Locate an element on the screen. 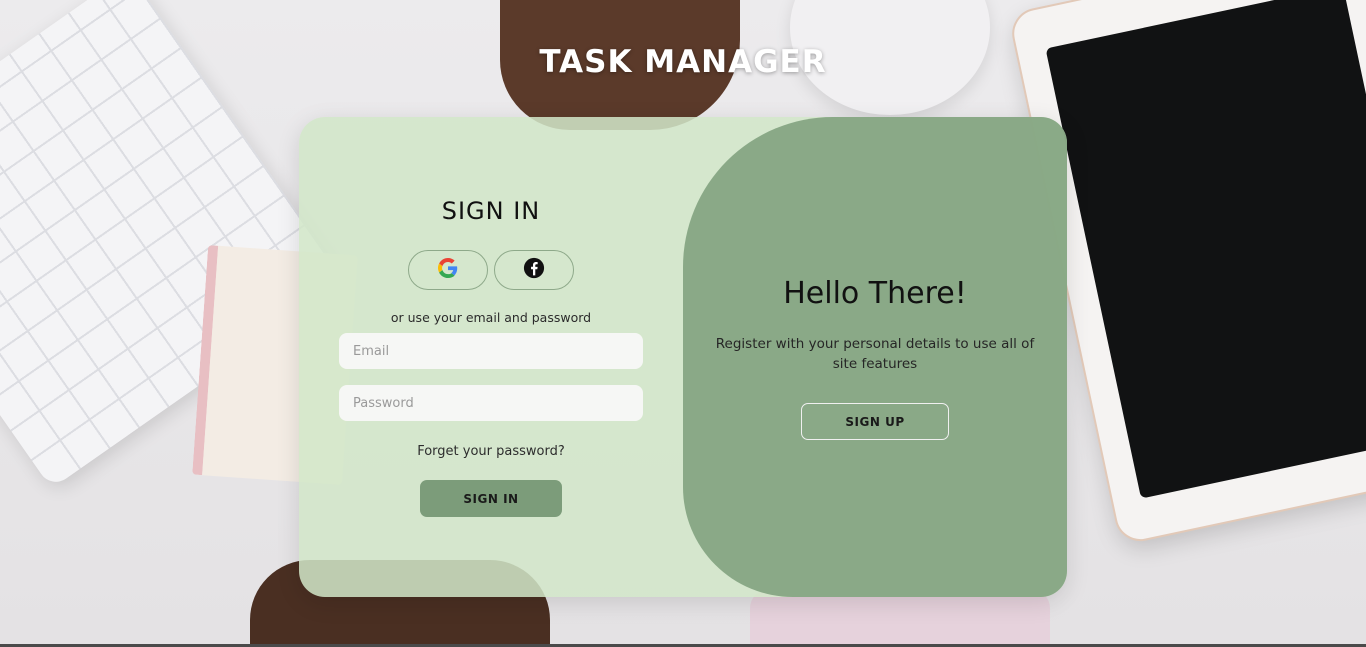  signup-heading: Hello There! is located at coordinates (875, 293).